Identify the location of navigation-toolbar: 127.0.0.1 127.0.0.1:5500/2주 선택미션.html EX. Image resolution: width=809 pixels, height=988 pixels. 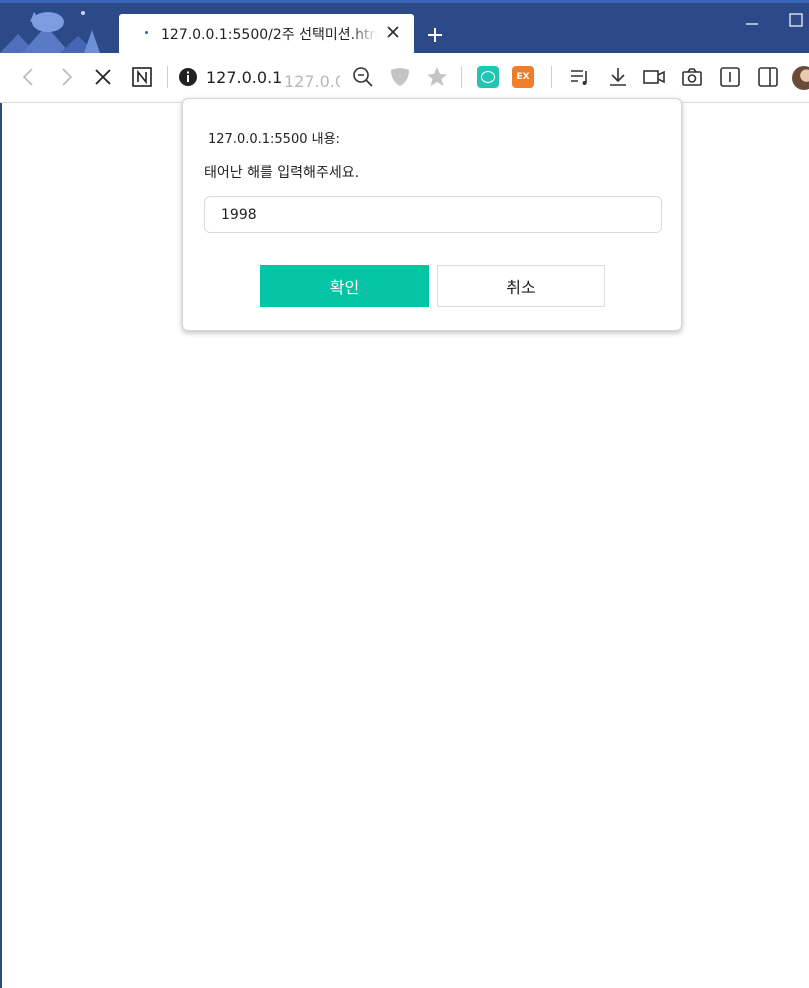
(404, 78).